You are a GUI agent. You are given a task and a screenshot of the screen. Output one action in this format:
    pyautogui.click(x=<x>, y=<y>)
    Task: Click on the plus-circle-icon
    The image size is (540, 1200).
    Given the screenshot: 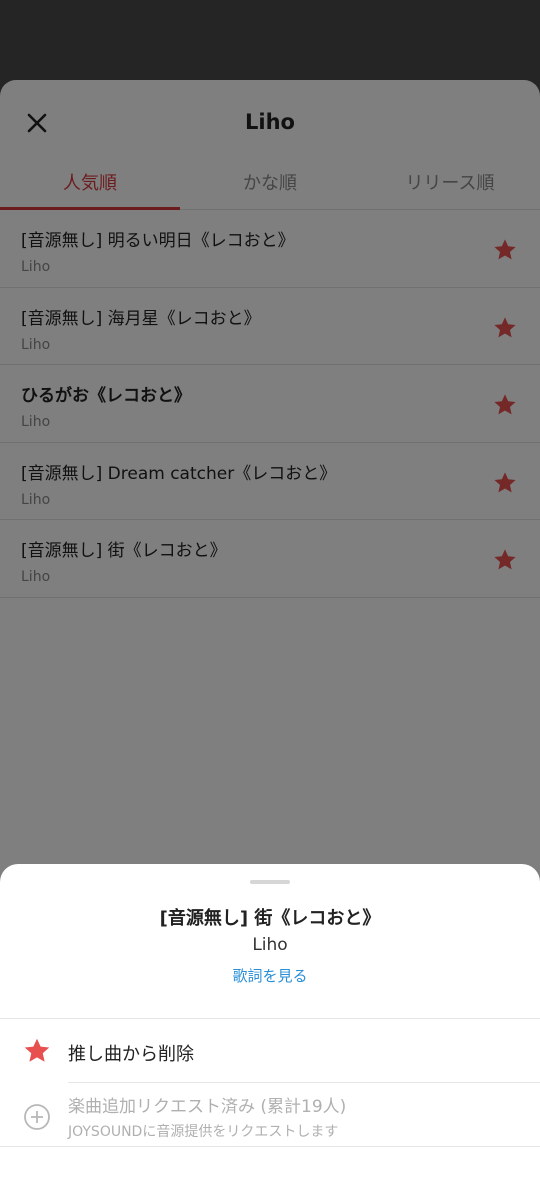 What is the action you would take?
    pyautogui.click(x=37, y=1117)
    